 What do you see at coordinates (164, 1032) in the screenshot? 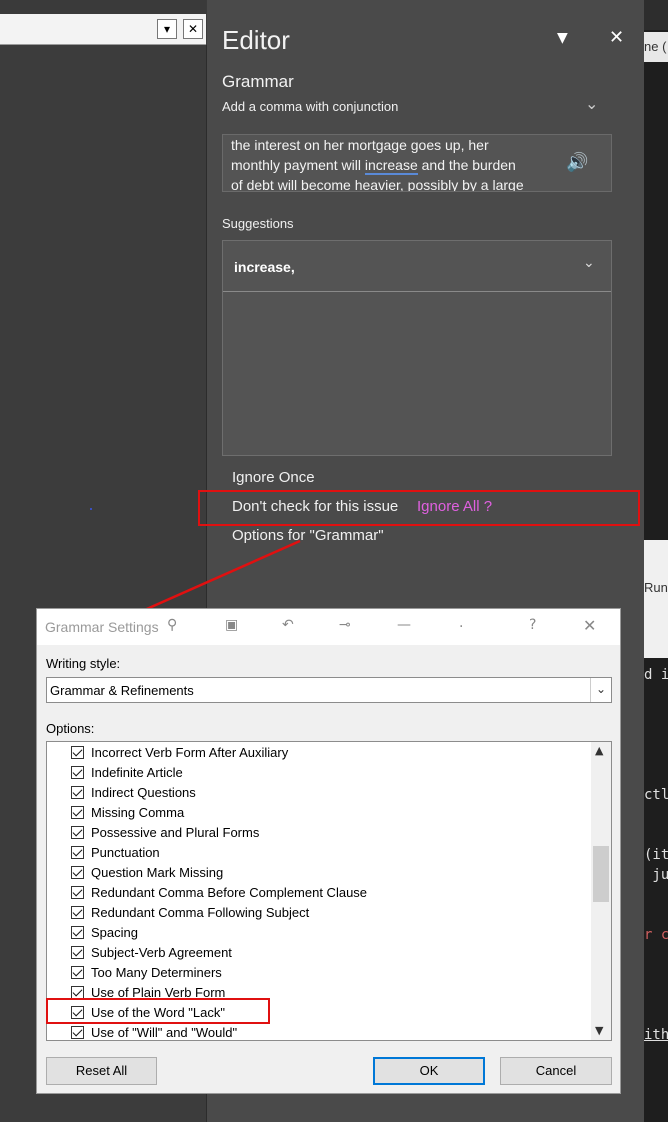
I see `option-label: Use of "Will" and "Would"` at bounding box center [164, 1032].